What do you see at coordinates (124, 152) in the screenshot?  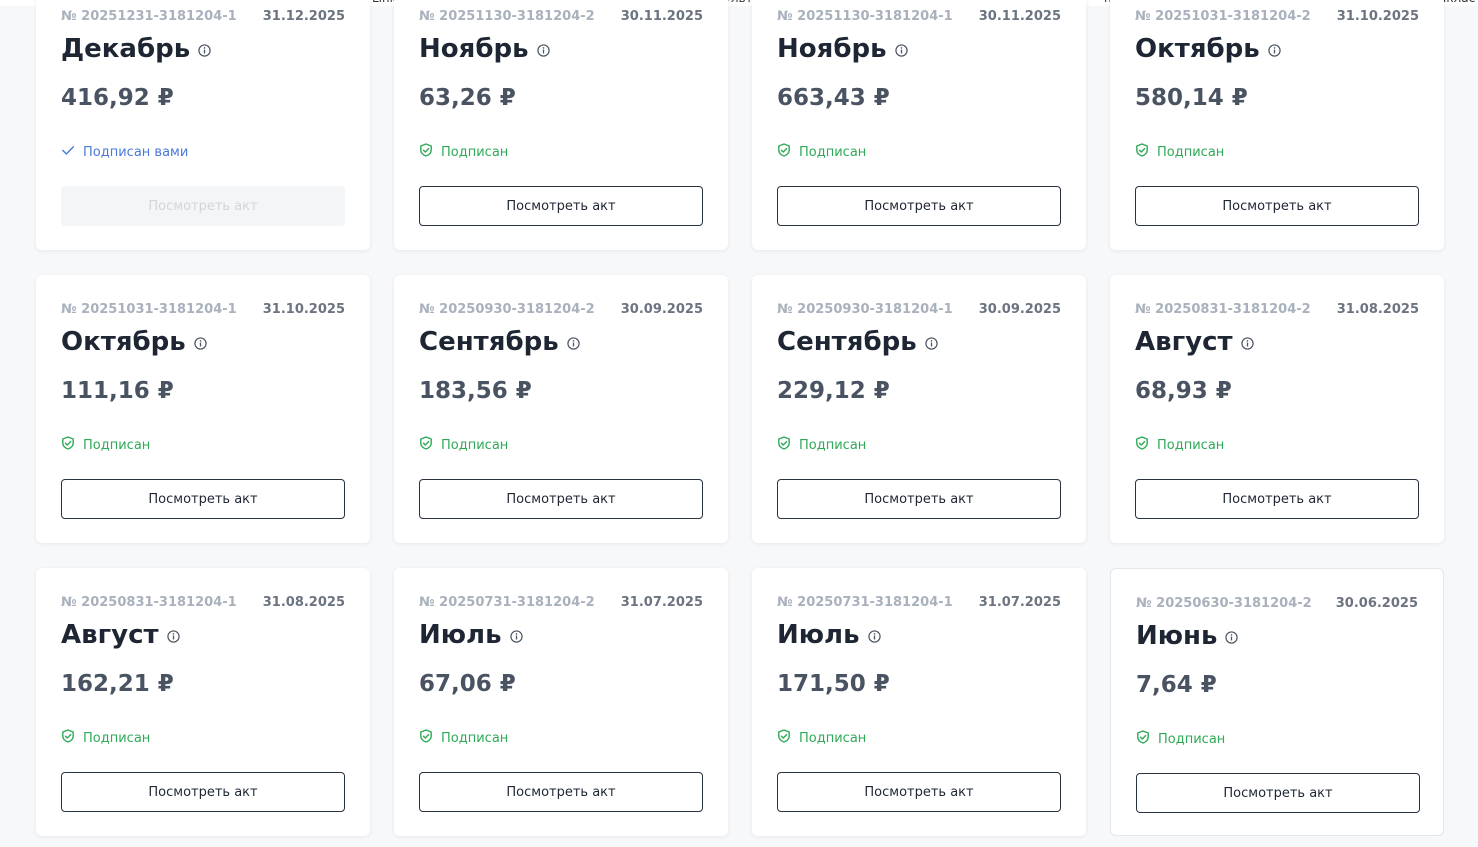 I see `act-status: Подписан вами` at bounding box center [124, 152].